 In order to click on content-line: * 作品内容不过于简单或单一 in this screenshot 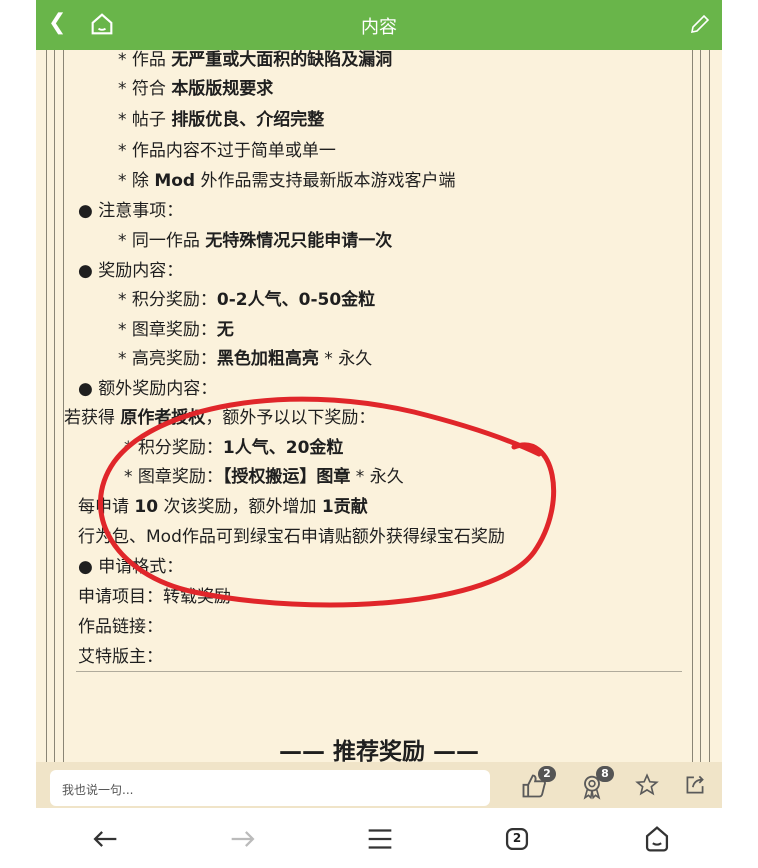, I will do `click(227, 151)`.